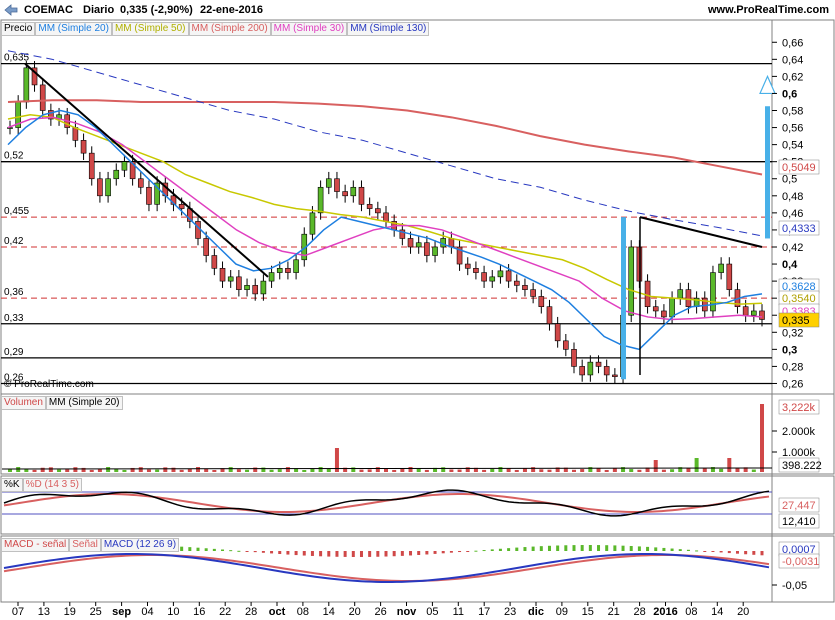 The width and height of the screenshot is (835, 620). Describe the element at coordinates (536, 612) in the screenshot. I see `x-tick-label: dic` at that location.